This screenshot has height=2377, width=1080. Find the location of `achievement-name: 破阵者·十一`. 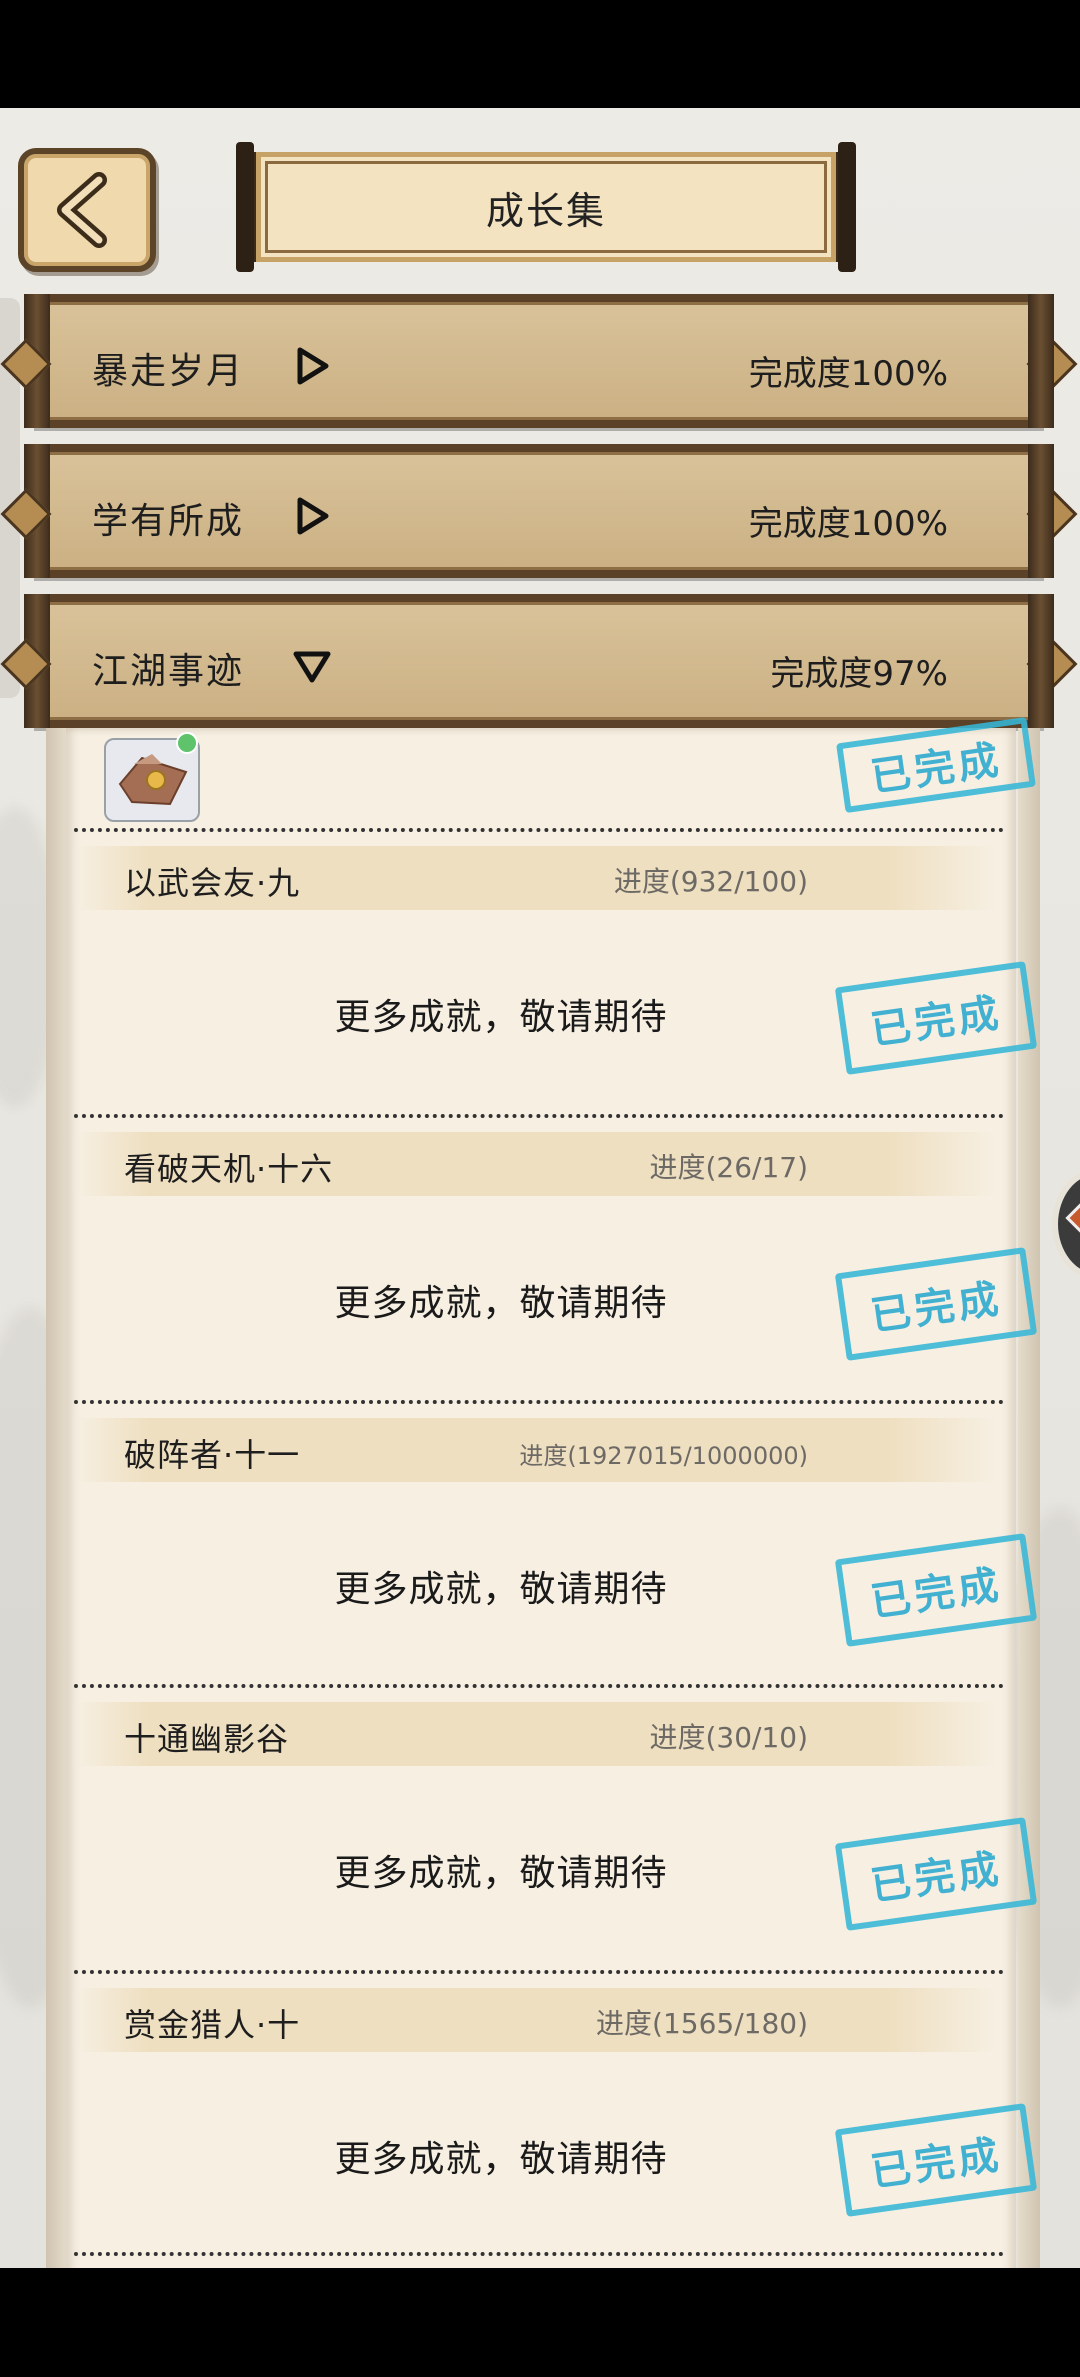

achievement-name: 破阵者·十一 is located at coordinates (212, 1455).